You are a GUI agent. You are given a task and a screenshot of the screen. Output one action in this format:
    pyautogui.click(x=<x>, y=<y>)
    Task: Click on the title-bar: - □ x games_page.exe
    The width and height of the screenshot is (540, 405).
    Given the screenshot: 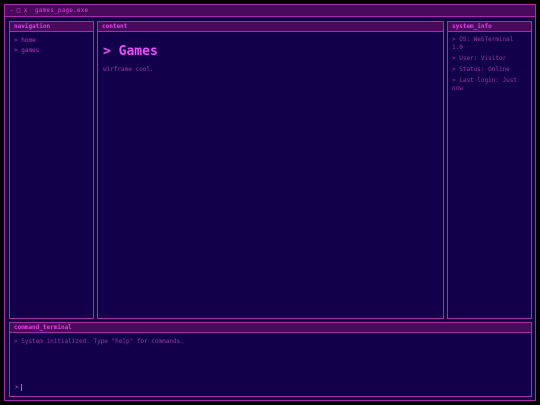 What is the action you would take?
    pyautogui.click(x=270, y=11)
    